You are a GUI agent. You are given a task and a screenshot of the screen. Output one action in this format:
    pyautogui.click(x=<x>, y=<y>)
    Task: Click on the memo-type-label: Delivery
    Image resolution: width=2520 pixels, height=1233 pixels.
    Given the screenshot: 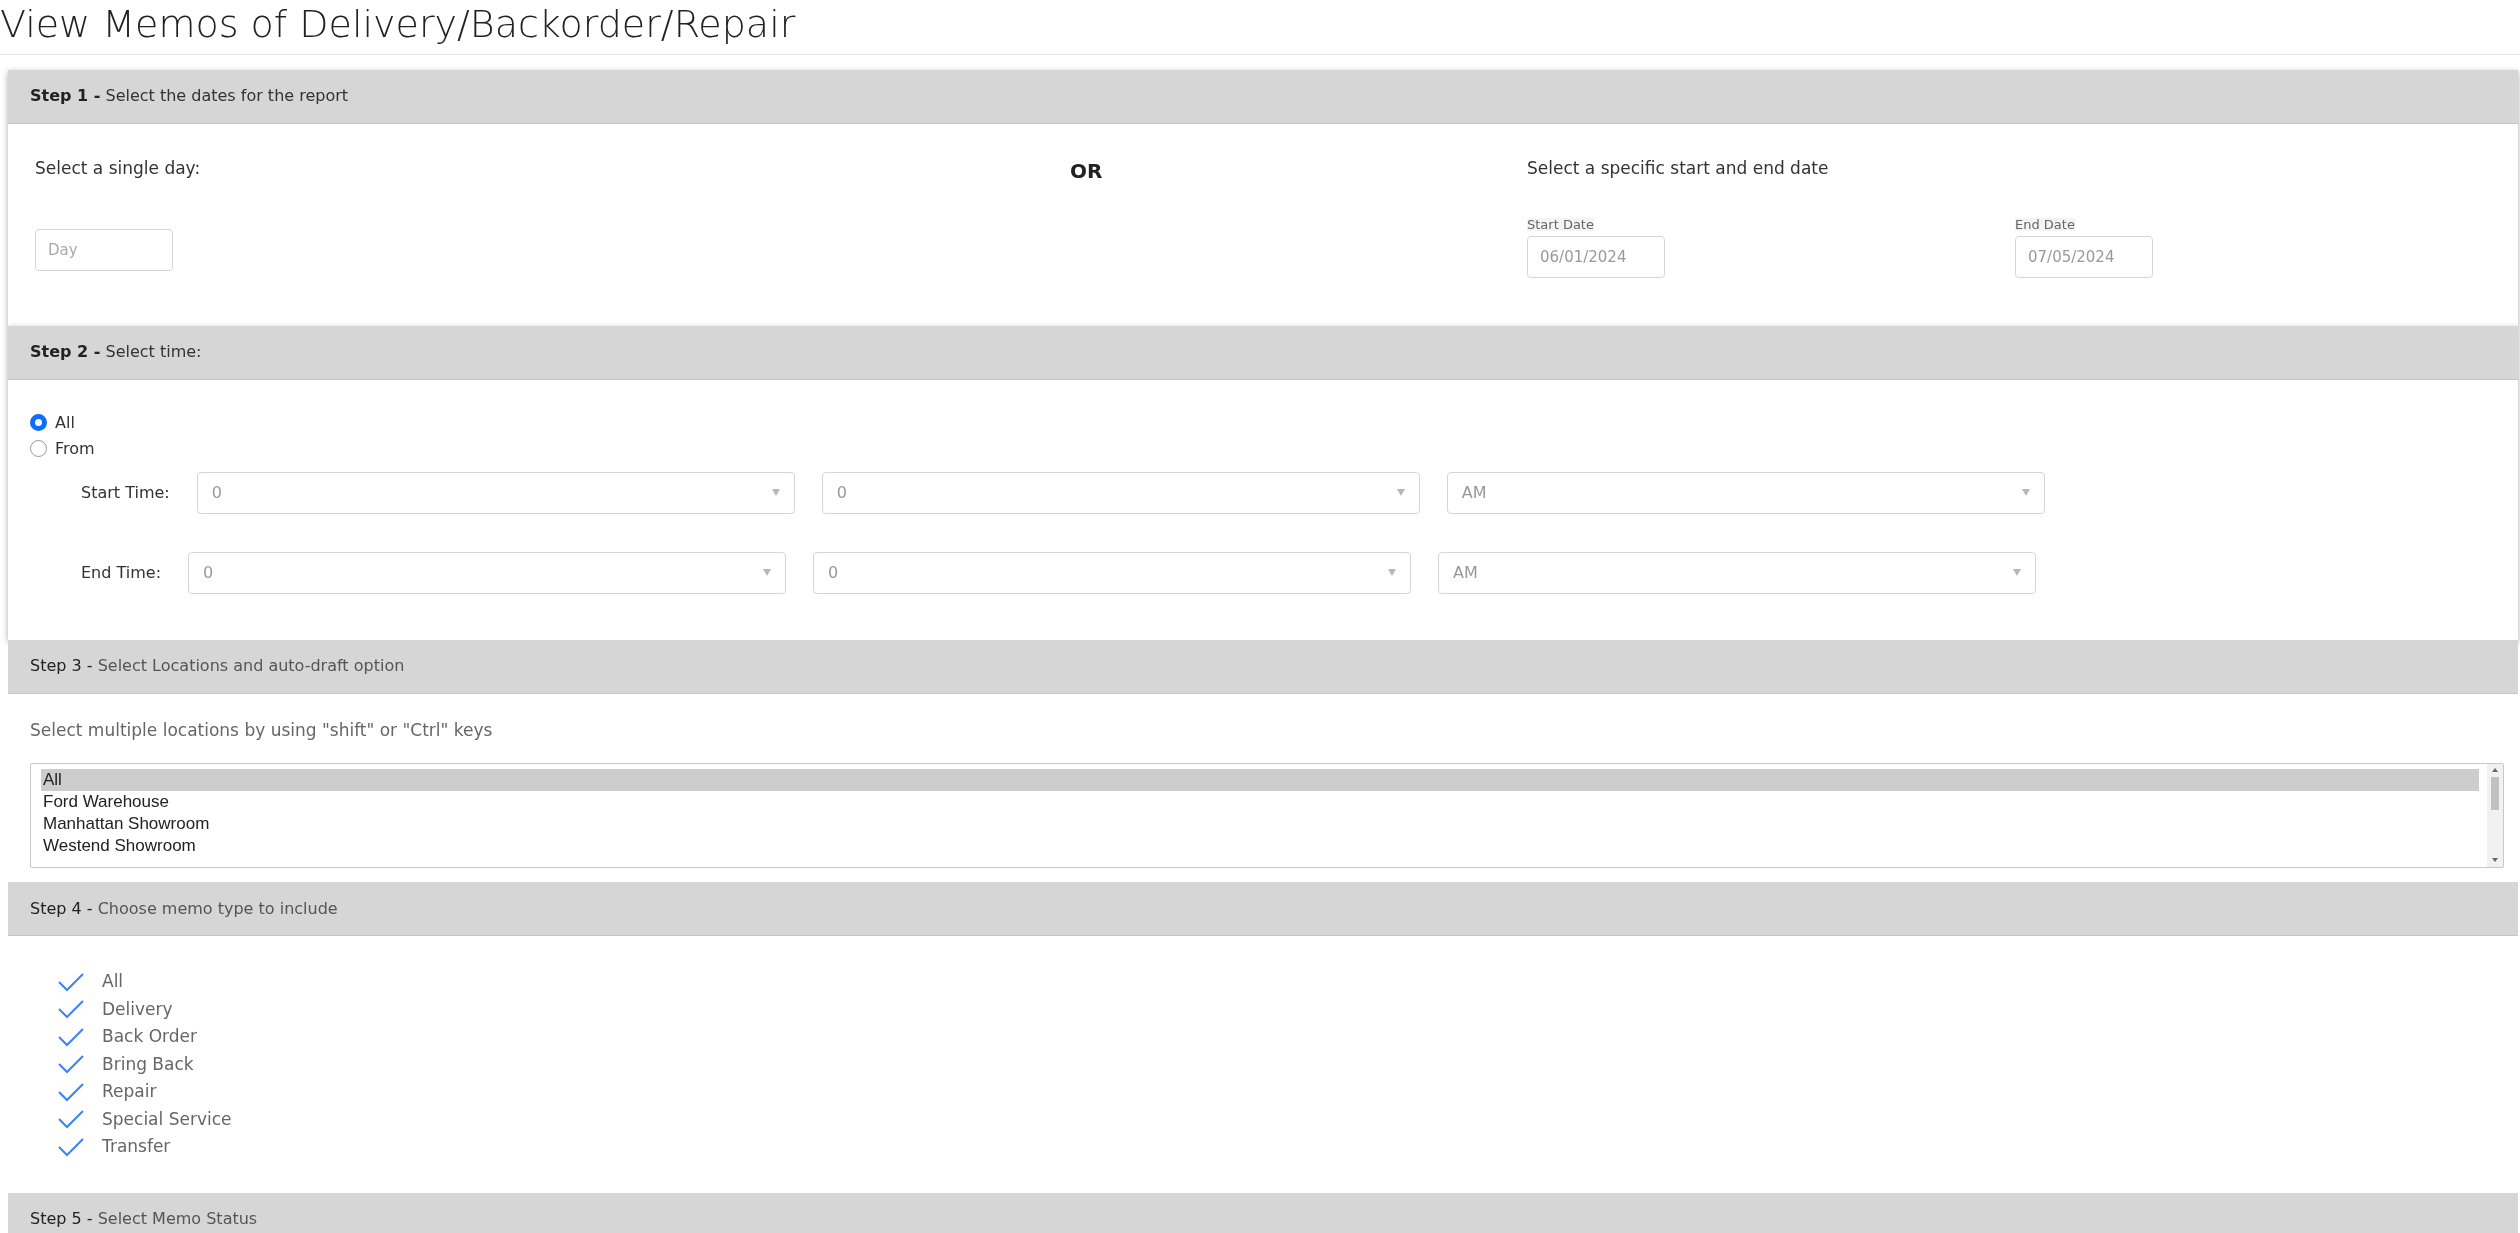 What is the action you would take?
    pyautogui.click(x=137, y=1009)
    